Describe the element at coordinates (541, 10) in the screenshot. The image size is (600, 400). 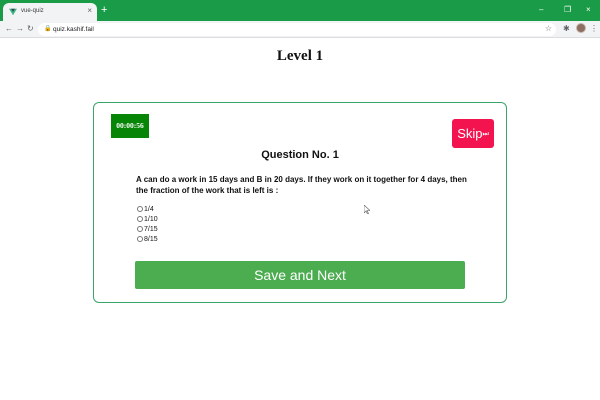
I see `minimize-icon: –` at that location.